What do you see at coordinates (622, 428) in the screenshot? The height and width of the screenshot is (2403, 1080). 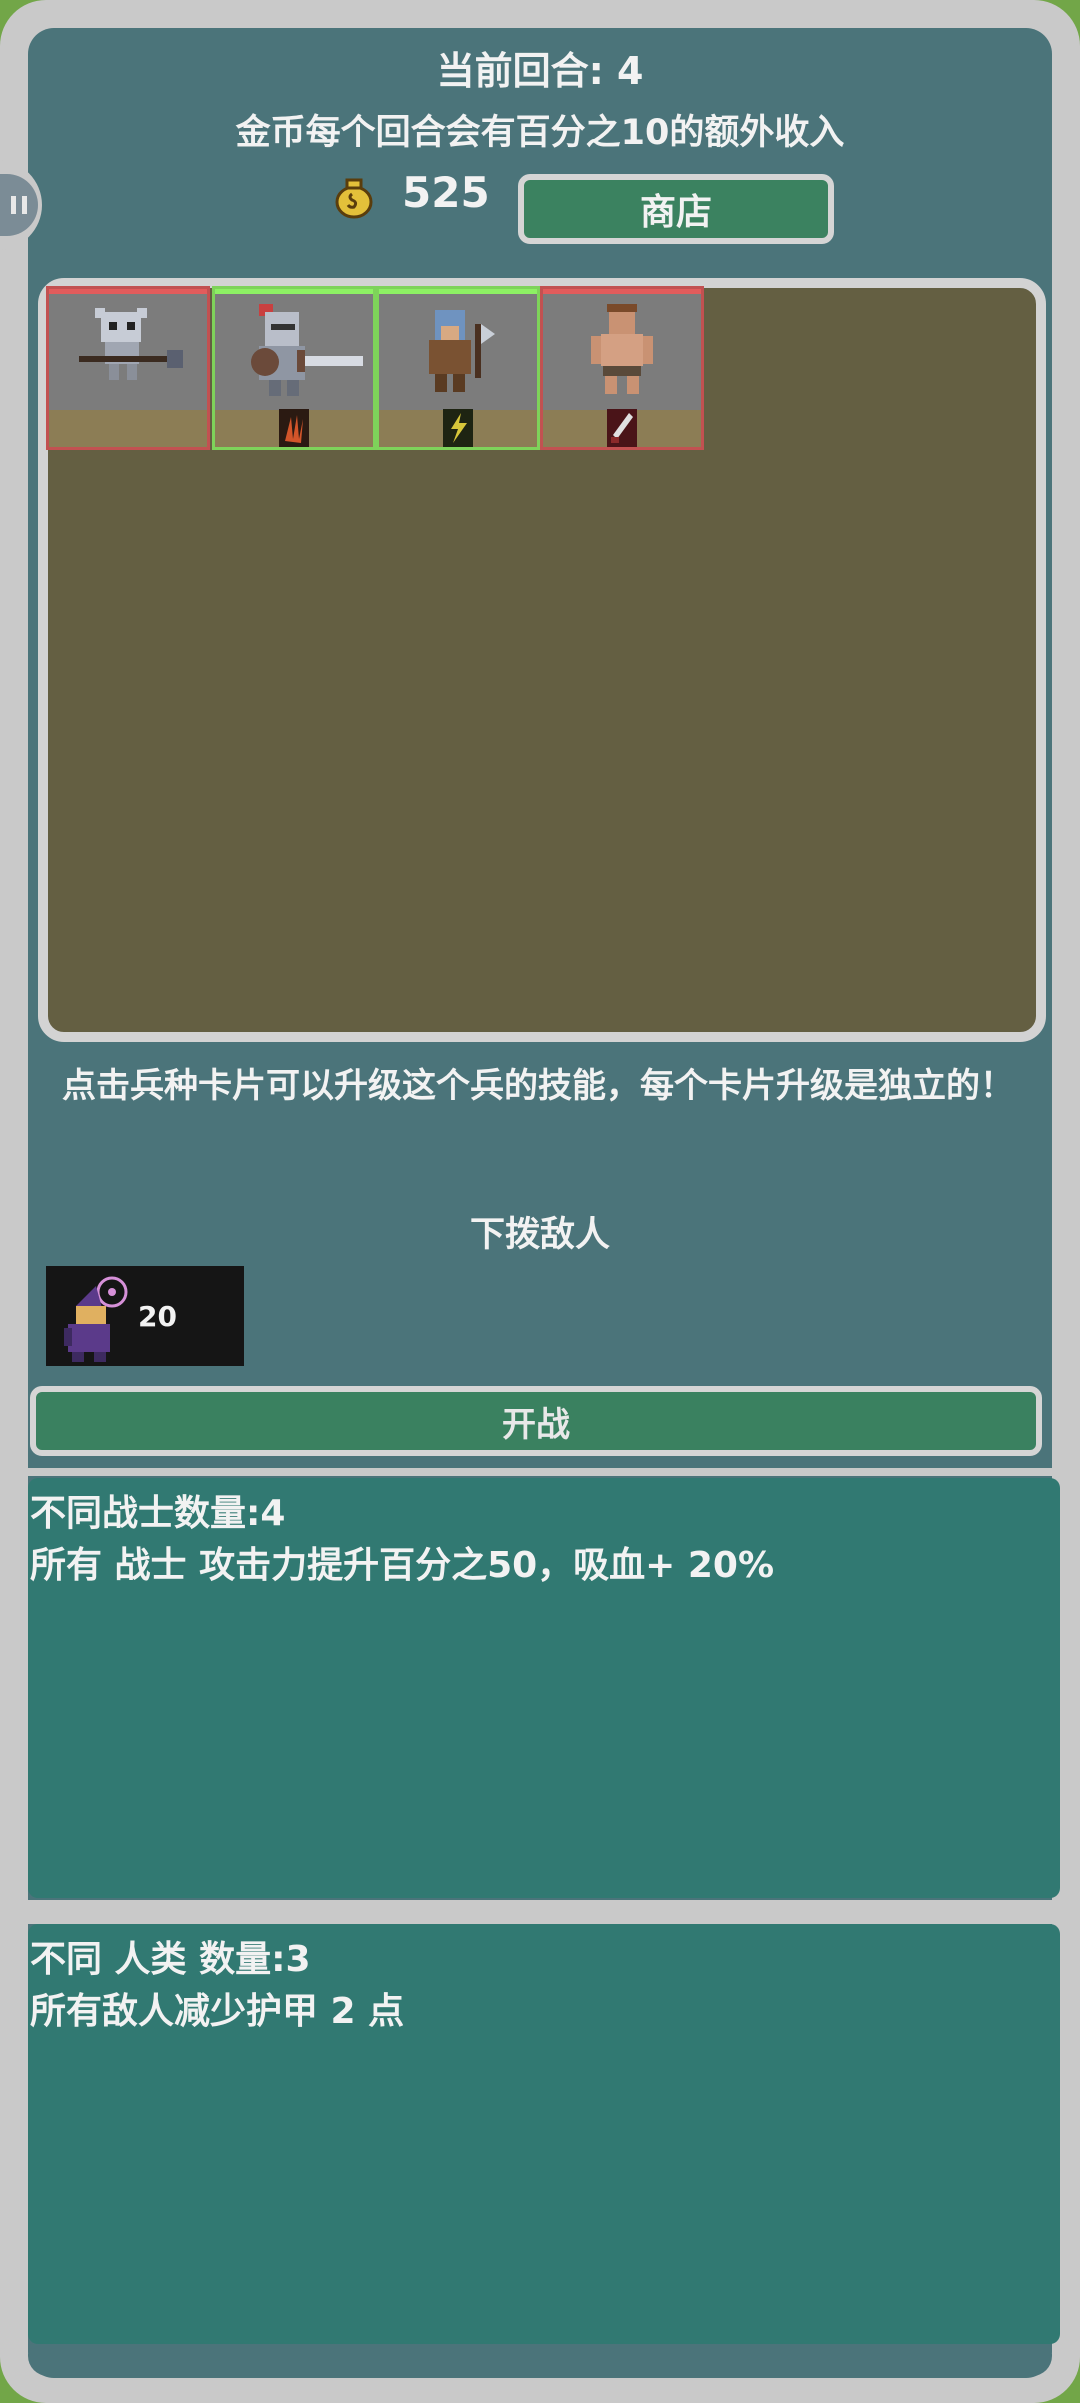 I see `blade-icon` at bounding box center [622, 428].